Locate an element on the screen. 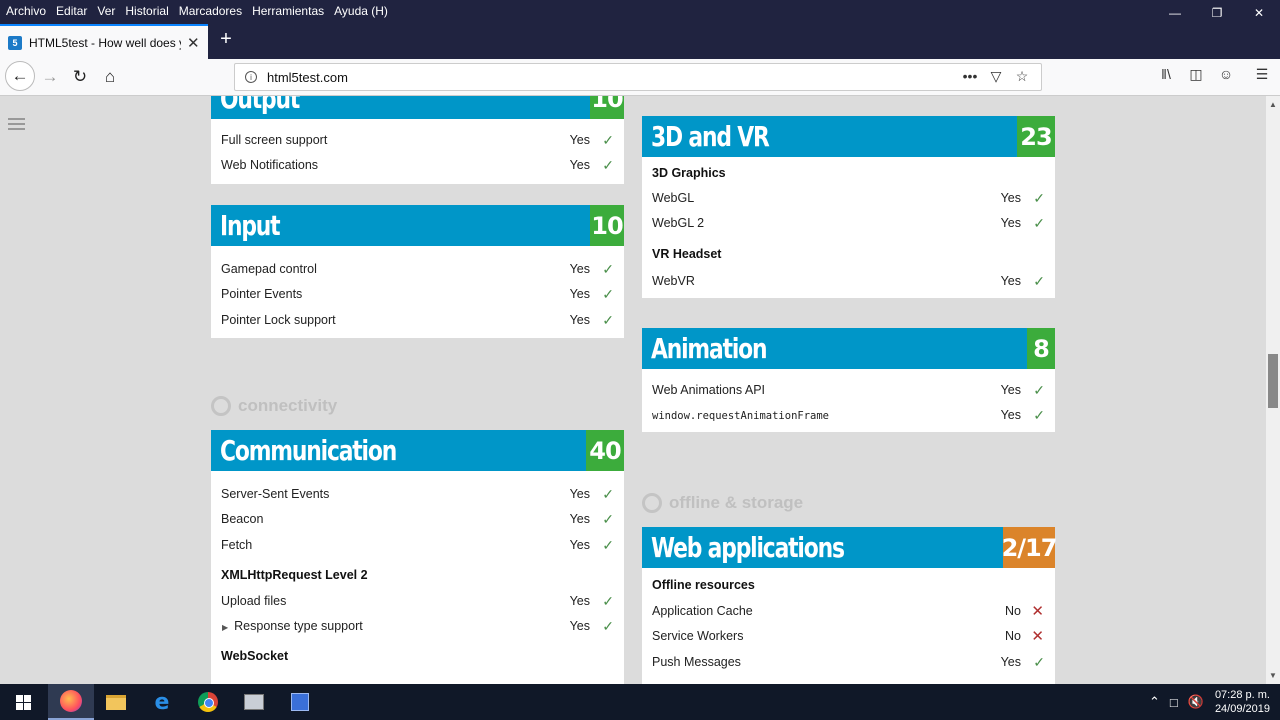  firefox-icon is located at coordinates (71, 701).